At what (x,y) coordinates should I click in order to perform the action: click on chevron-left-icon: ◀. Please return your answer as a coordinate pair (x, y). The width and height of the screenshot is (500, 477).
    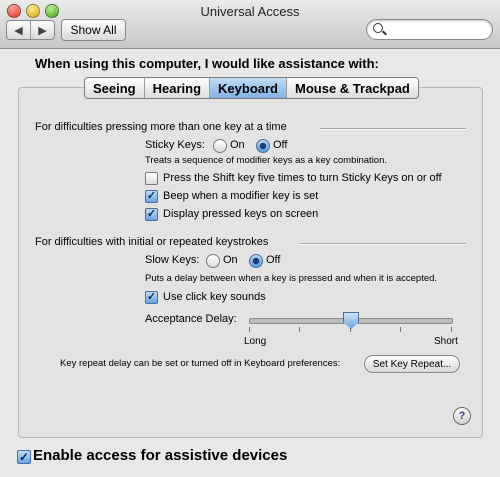
    Looking at the image, I should click on (18, 30).